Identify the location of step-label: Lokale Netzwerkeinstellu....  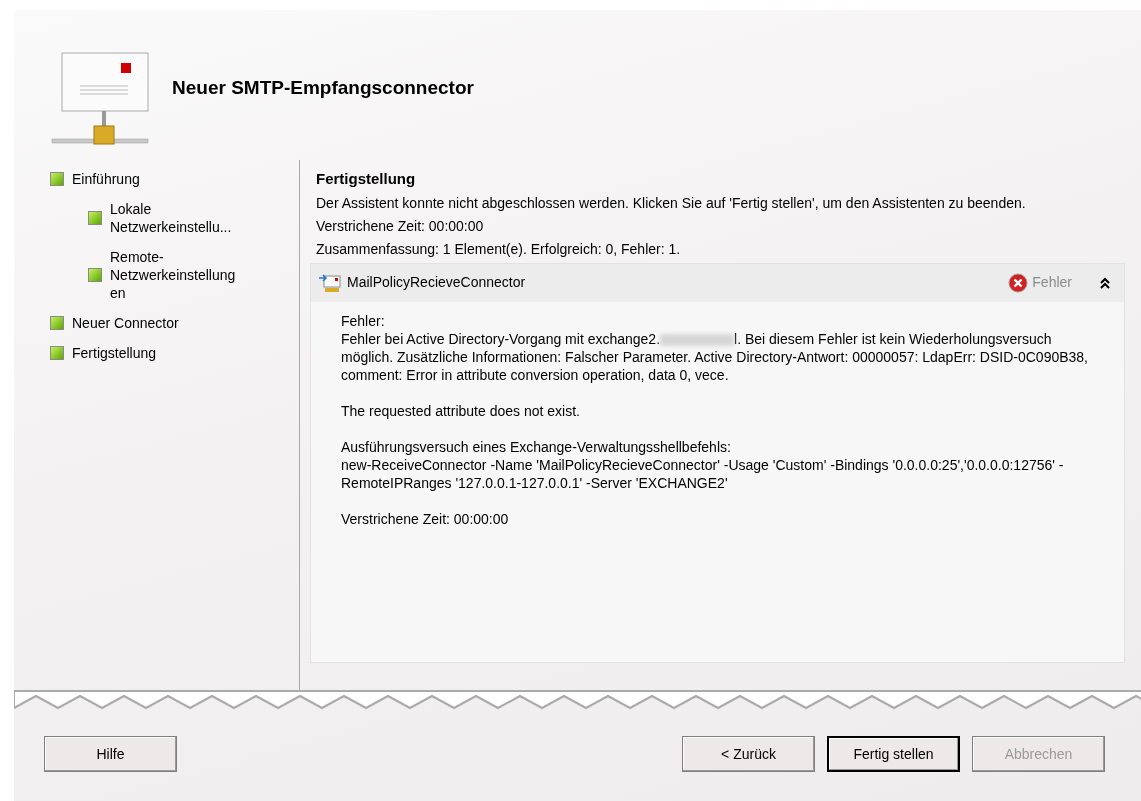
(176, 218).